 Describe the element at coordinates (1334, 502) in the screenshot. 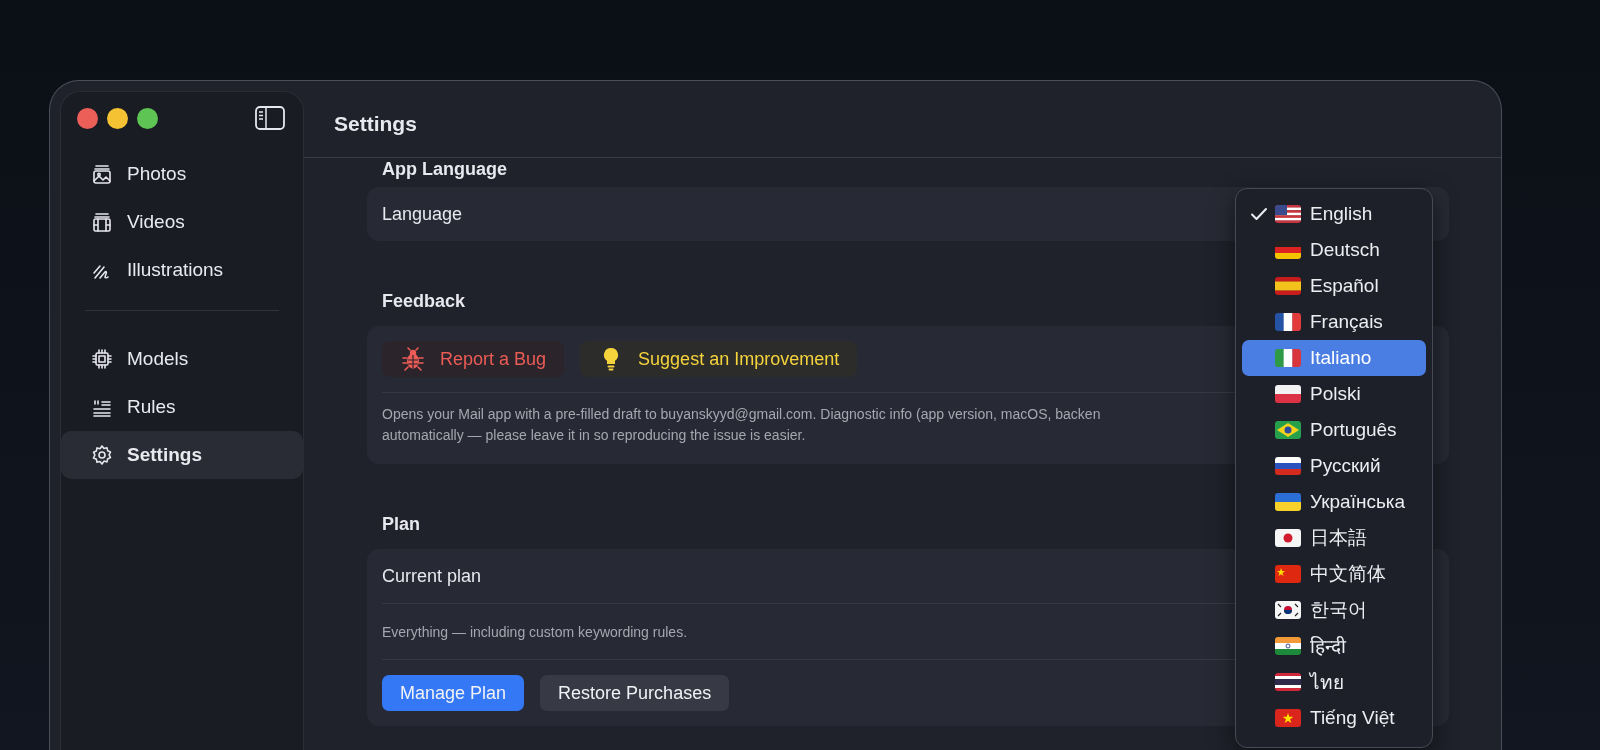

I see `menu-item: Українська` at that location.